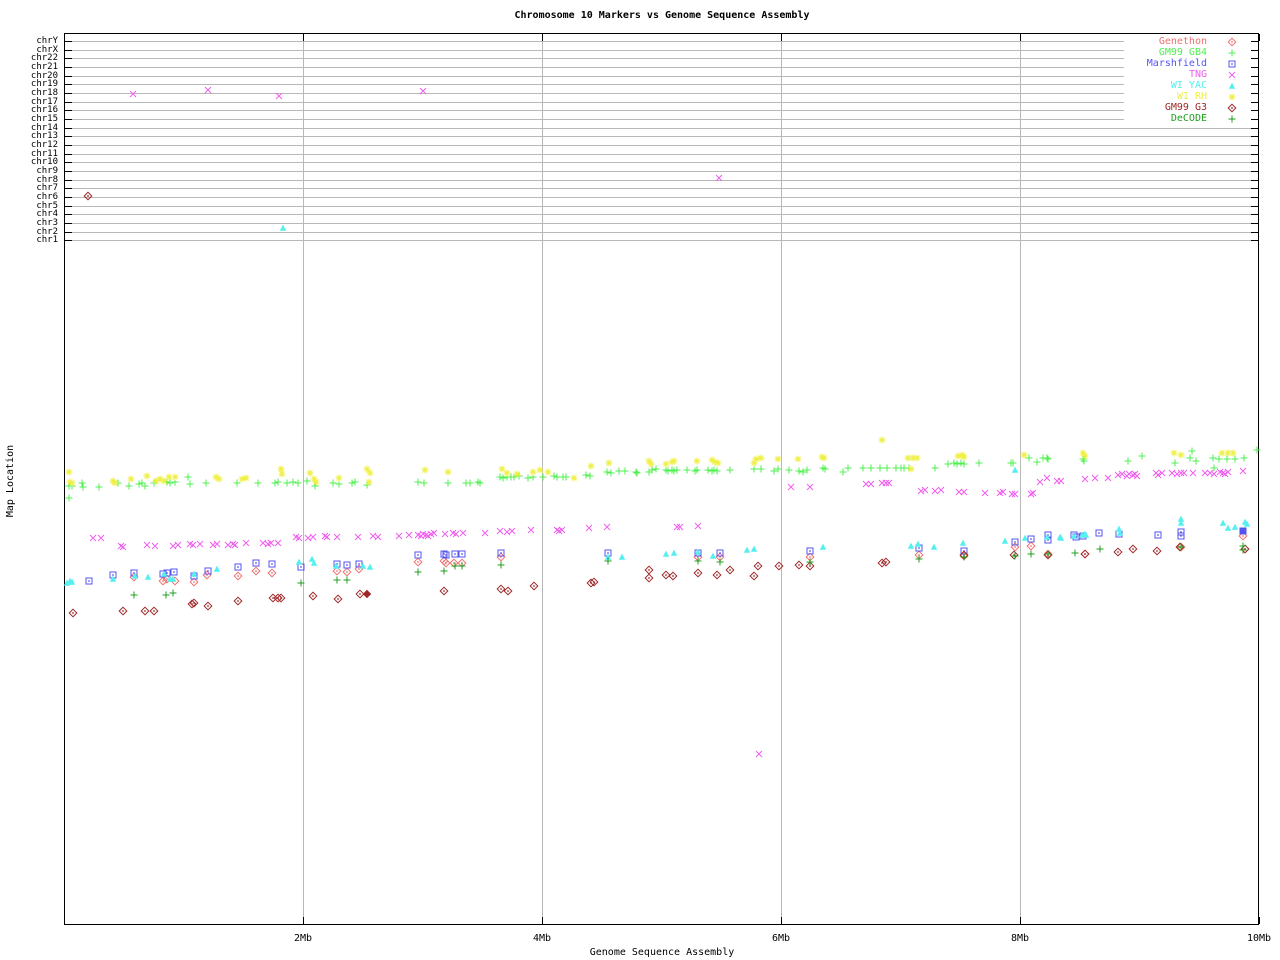  Describe the element at coordinates (662, 952) in the screenshot. I see `x-axis-title: Genome Sequence Assembly` at that location.